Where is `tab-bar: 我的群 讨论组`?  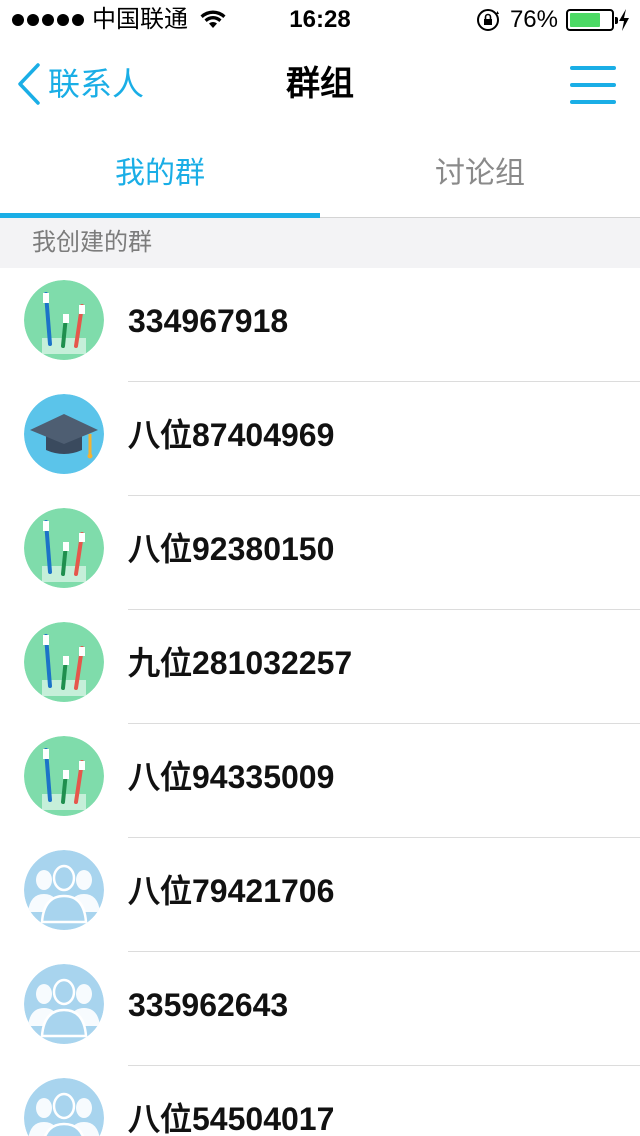 tab-bar: 我的群 讨论组 is located at coordinates (320, 173).